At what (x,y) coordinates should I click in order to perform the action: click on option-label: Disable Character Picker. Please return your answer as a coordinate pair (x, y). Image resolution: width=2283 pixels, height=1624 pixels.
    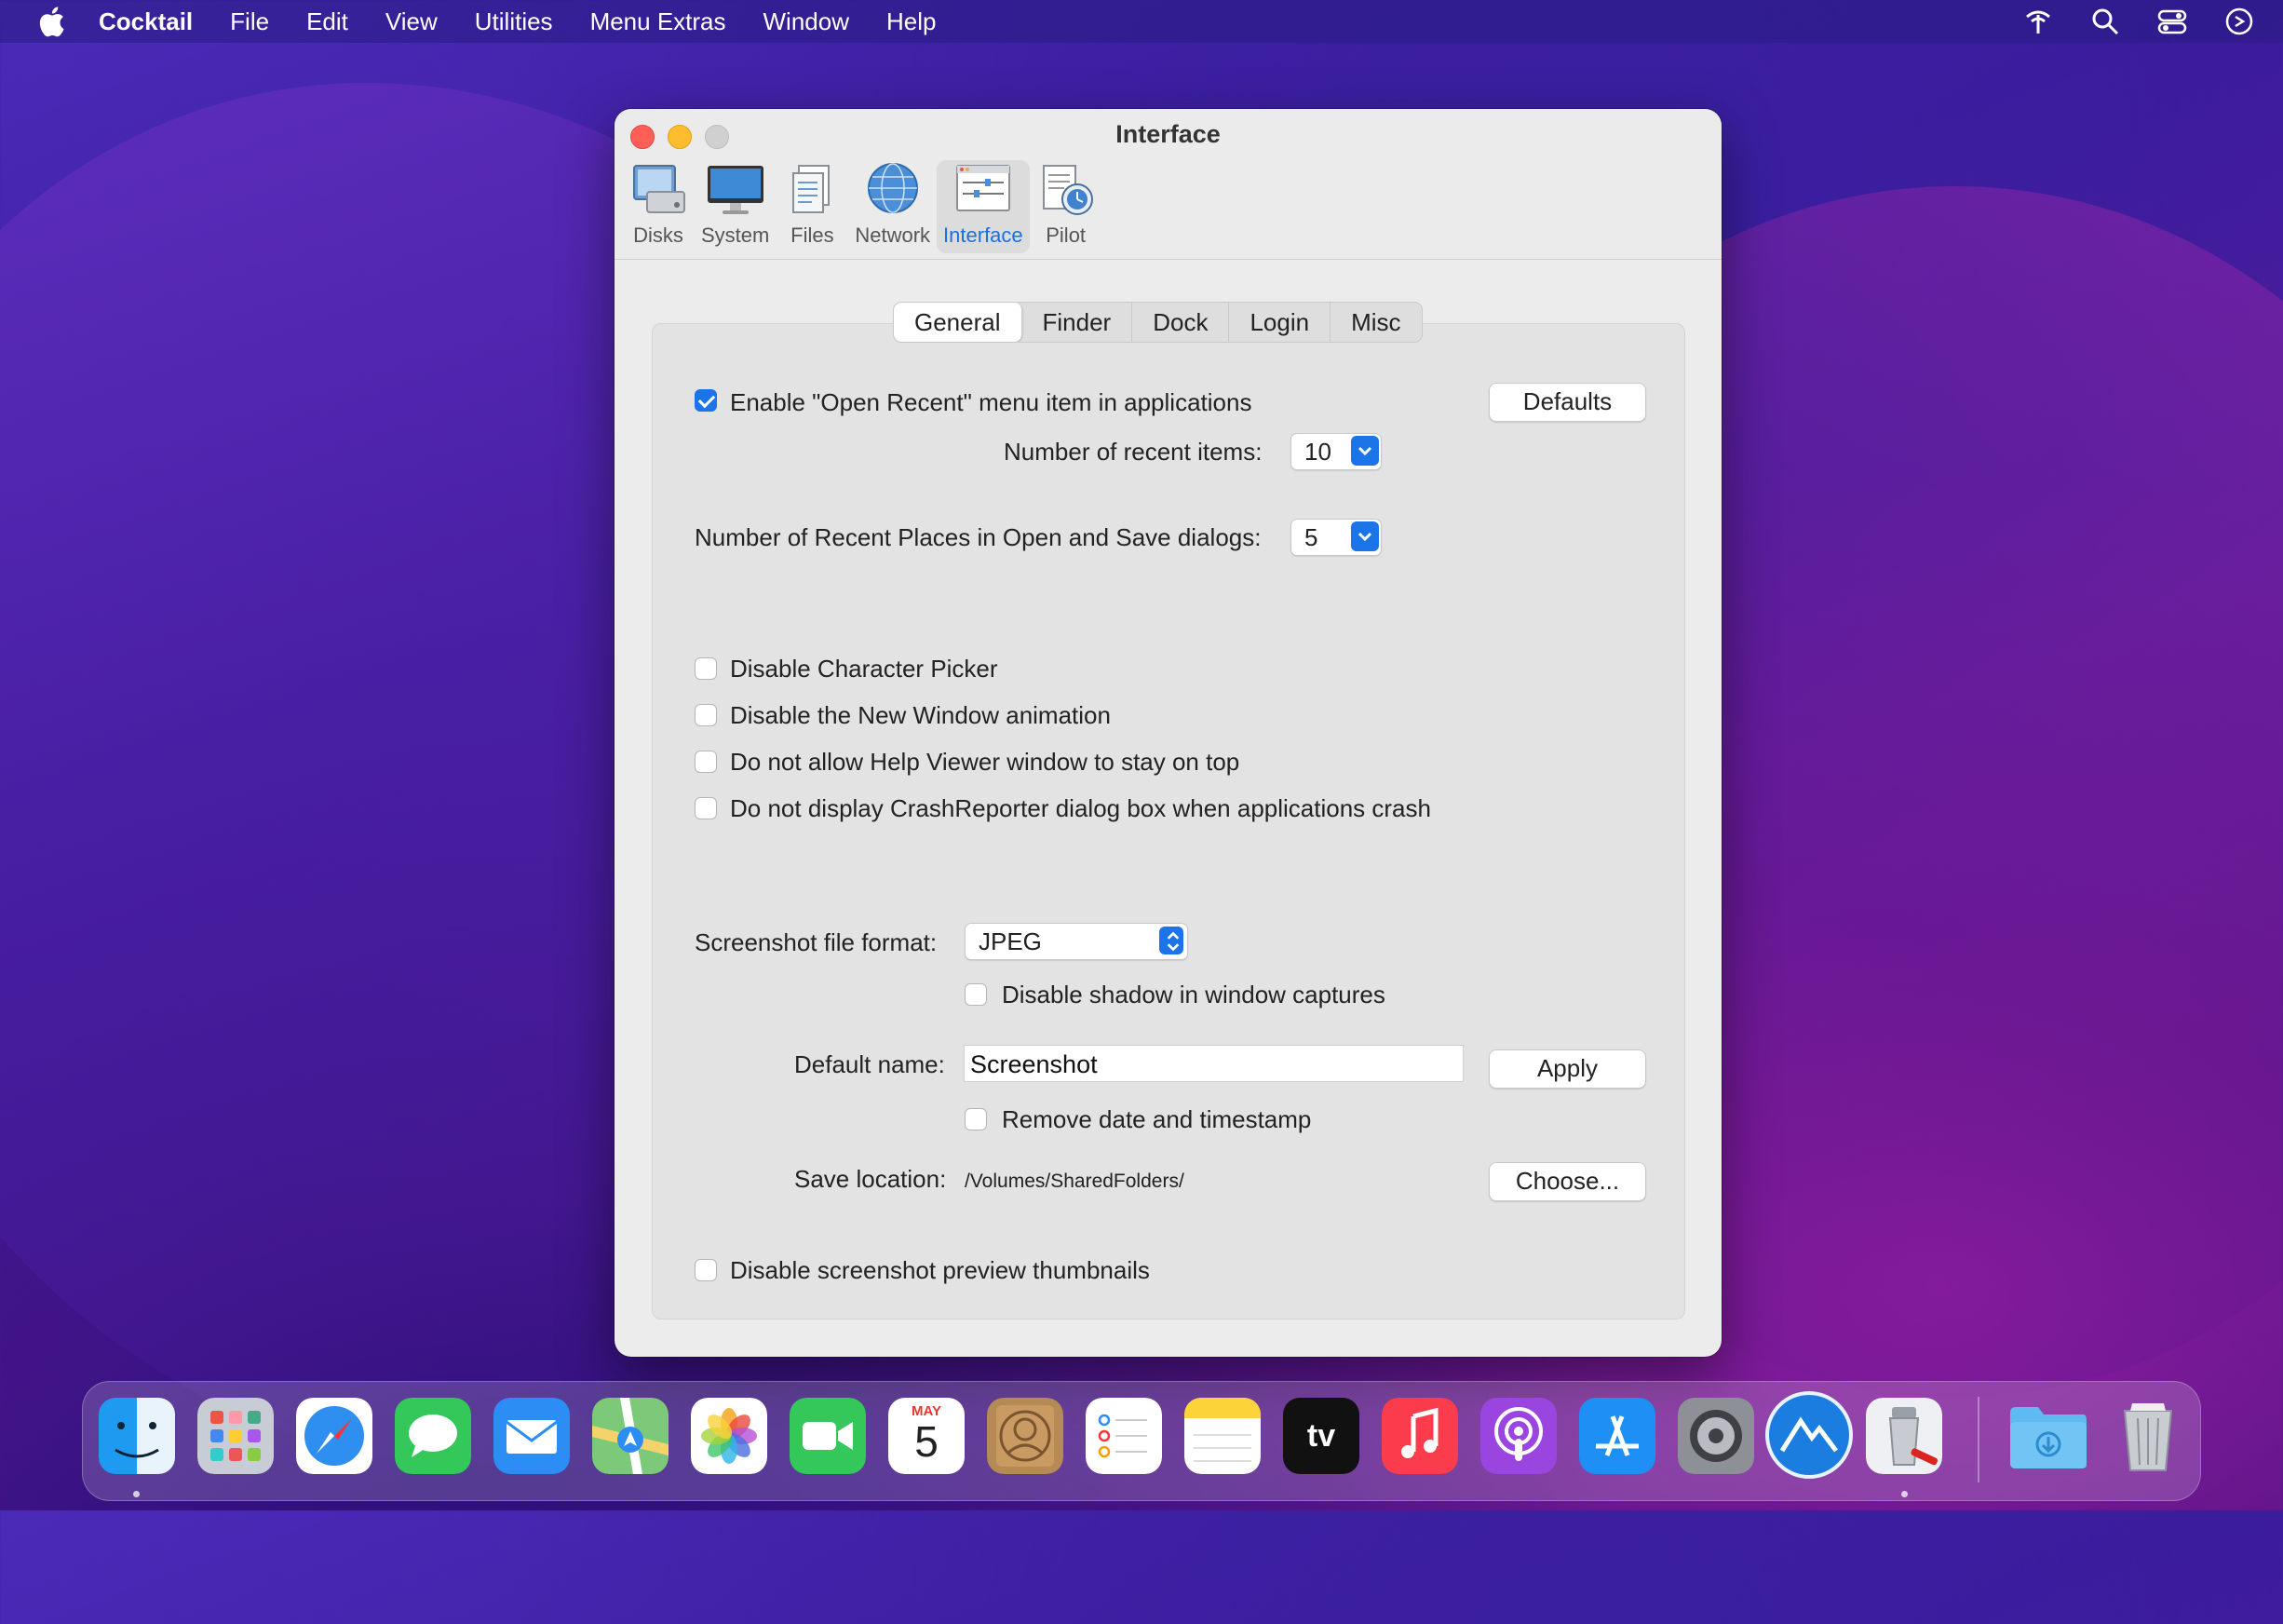
    Looking at the image, I should click on (864, 669).